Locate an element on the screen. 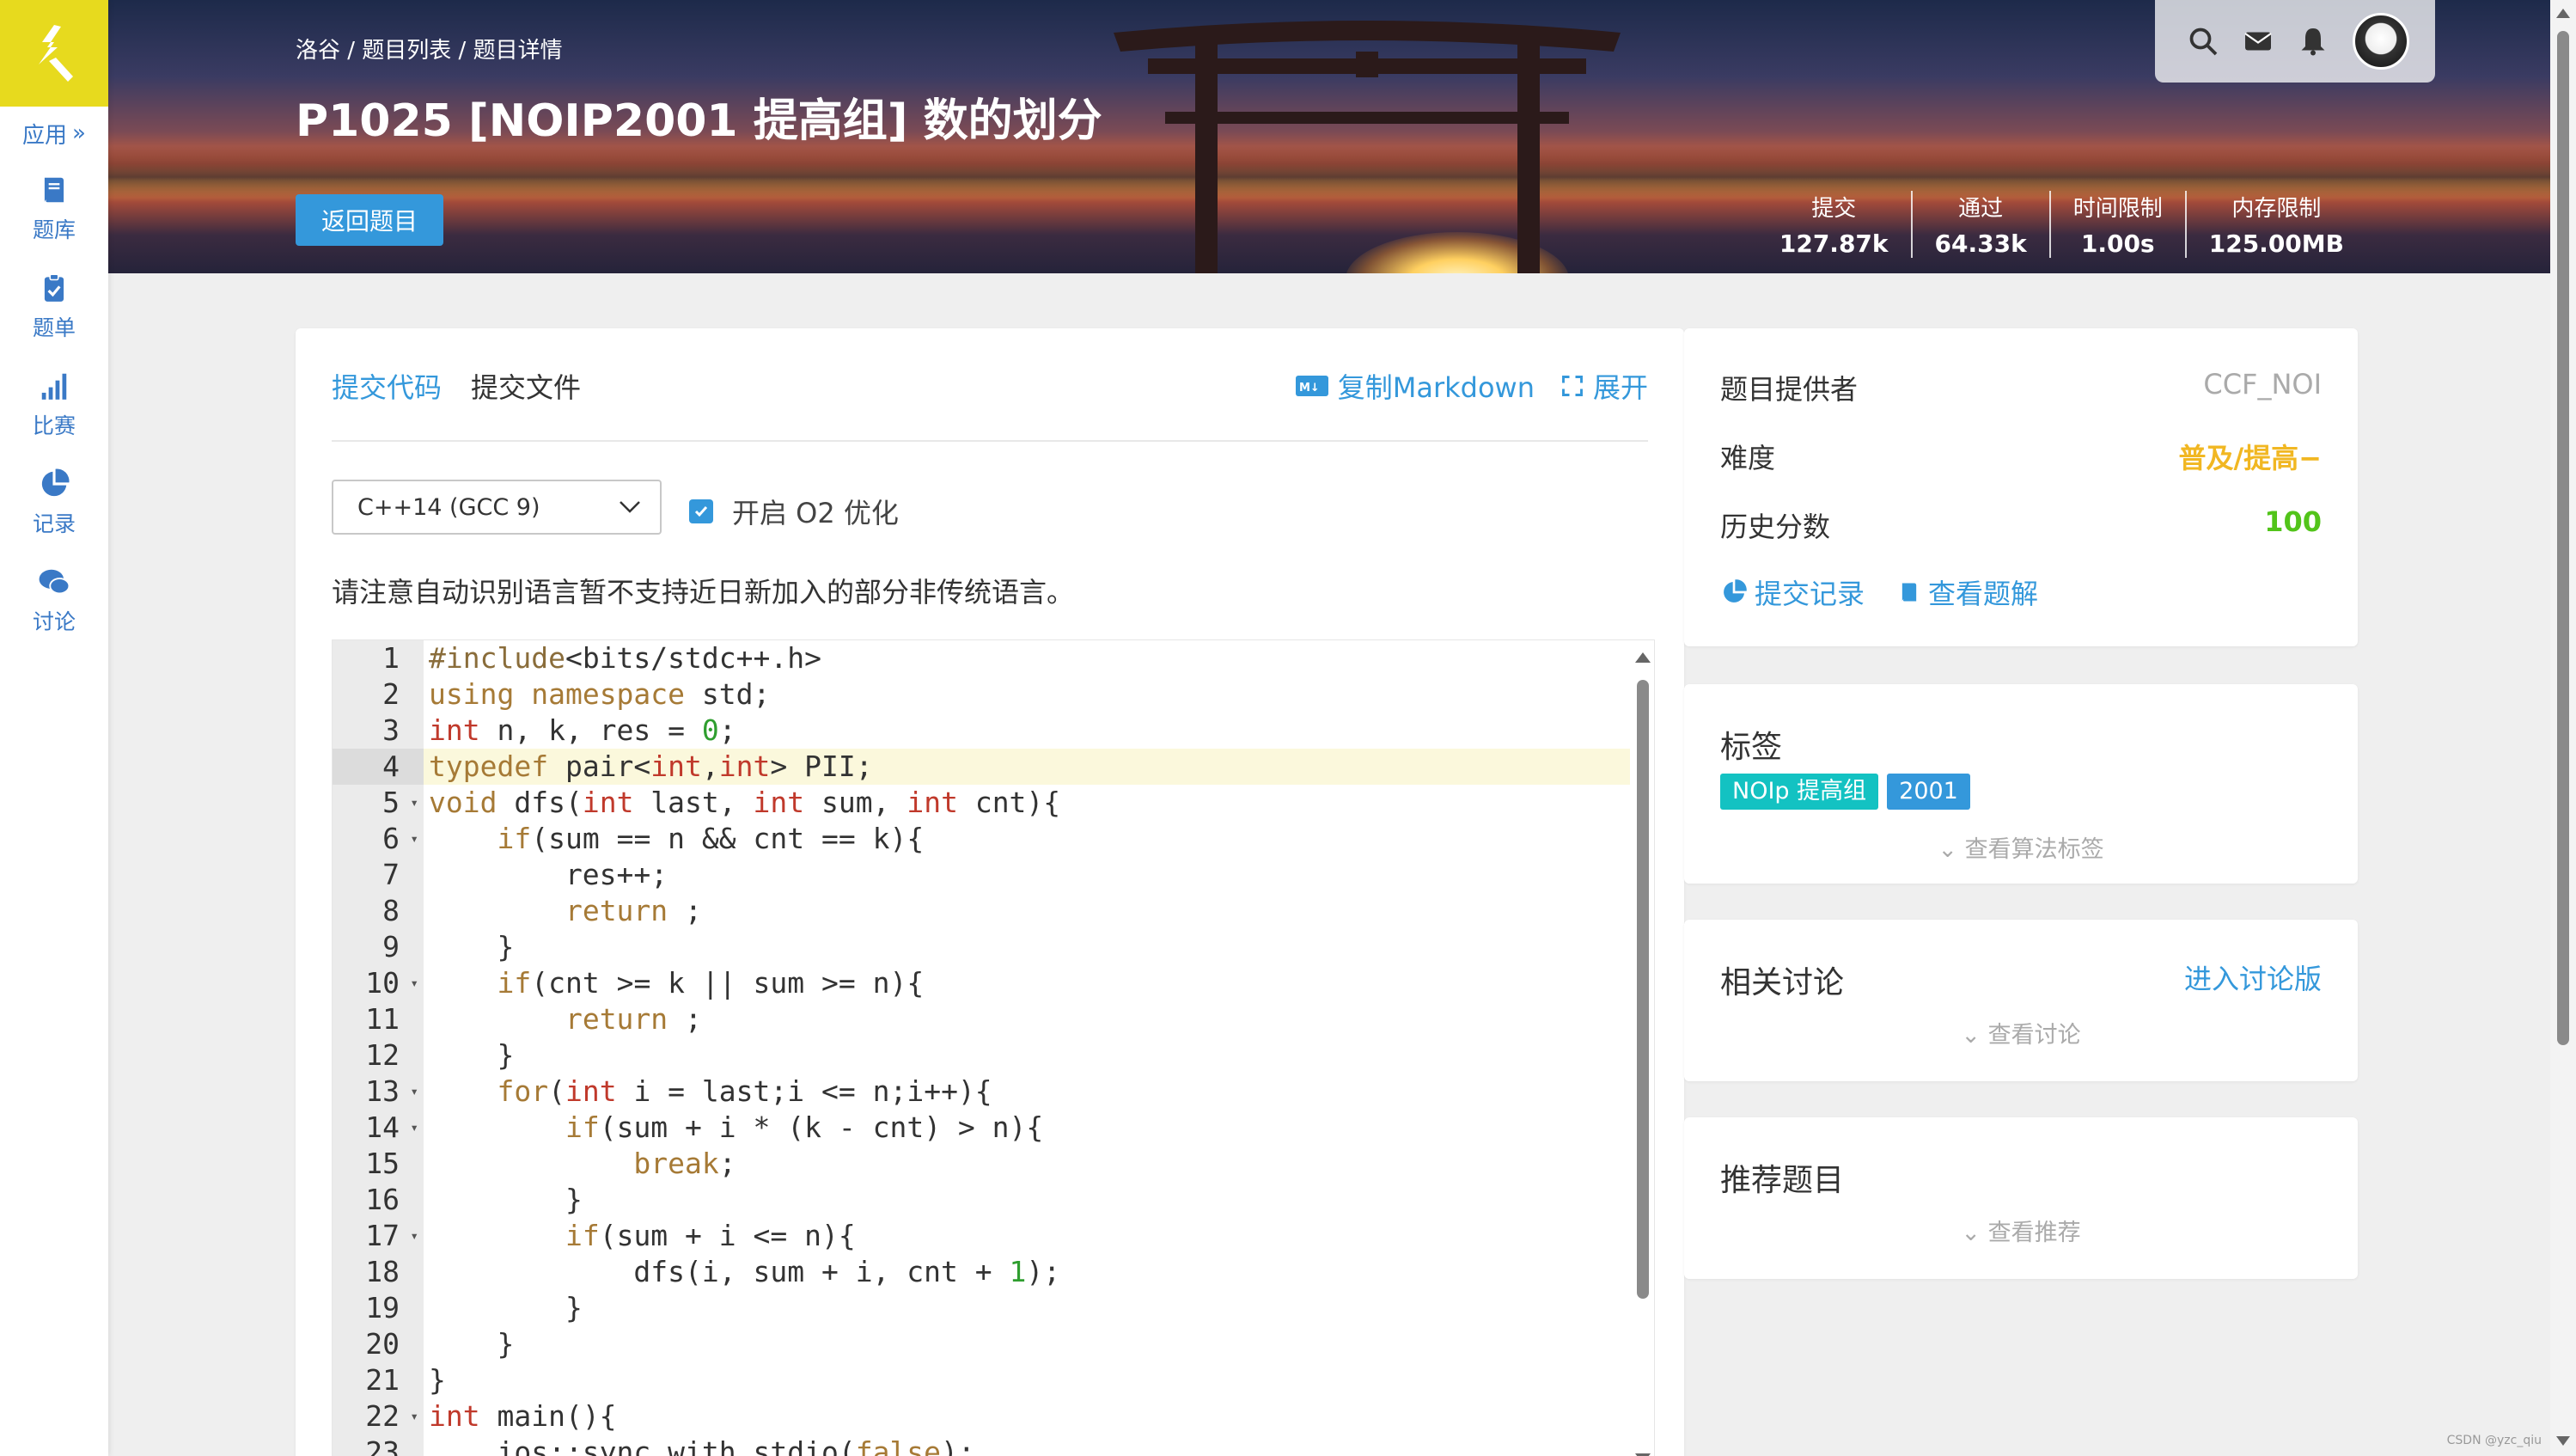 The width and height of the screenshot is (2576, 1456). code-line: if(cnt >= k || sum >= n){ is located at coordinates (1027, 983).